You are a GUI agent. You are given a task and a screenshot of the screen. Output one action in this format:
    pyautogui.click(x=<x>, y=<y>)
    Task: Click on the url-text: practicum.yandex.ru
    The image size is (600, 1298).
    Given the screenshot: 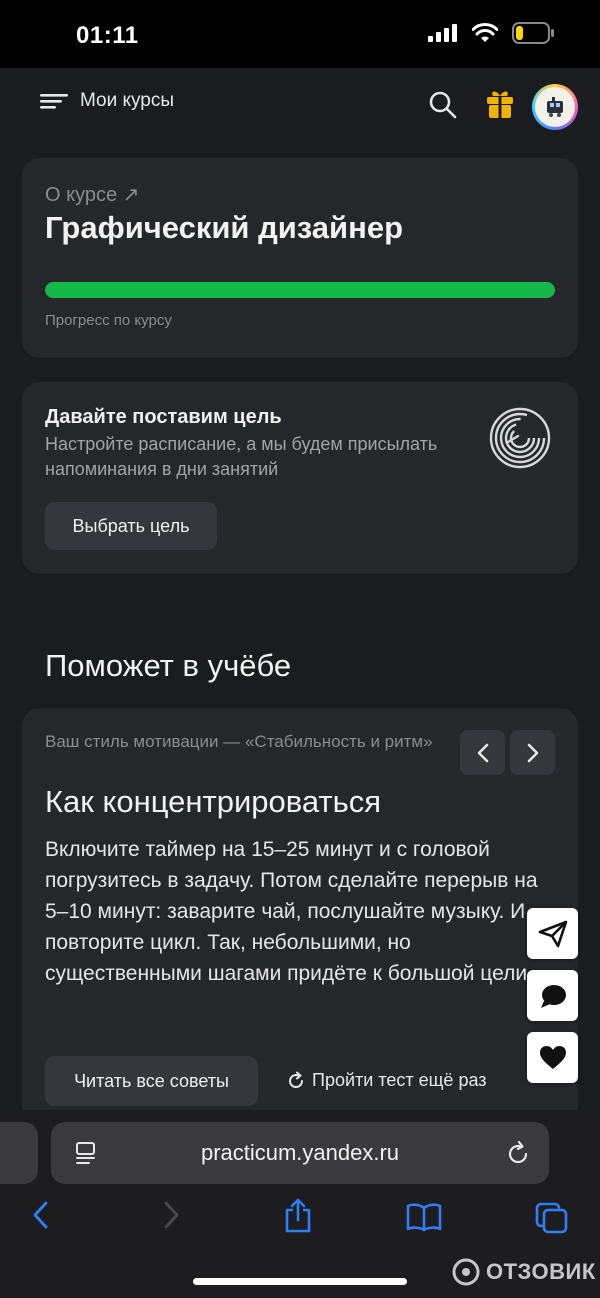 What is the action you would take?
    pyautogui.click(x=300, y=1152)
    